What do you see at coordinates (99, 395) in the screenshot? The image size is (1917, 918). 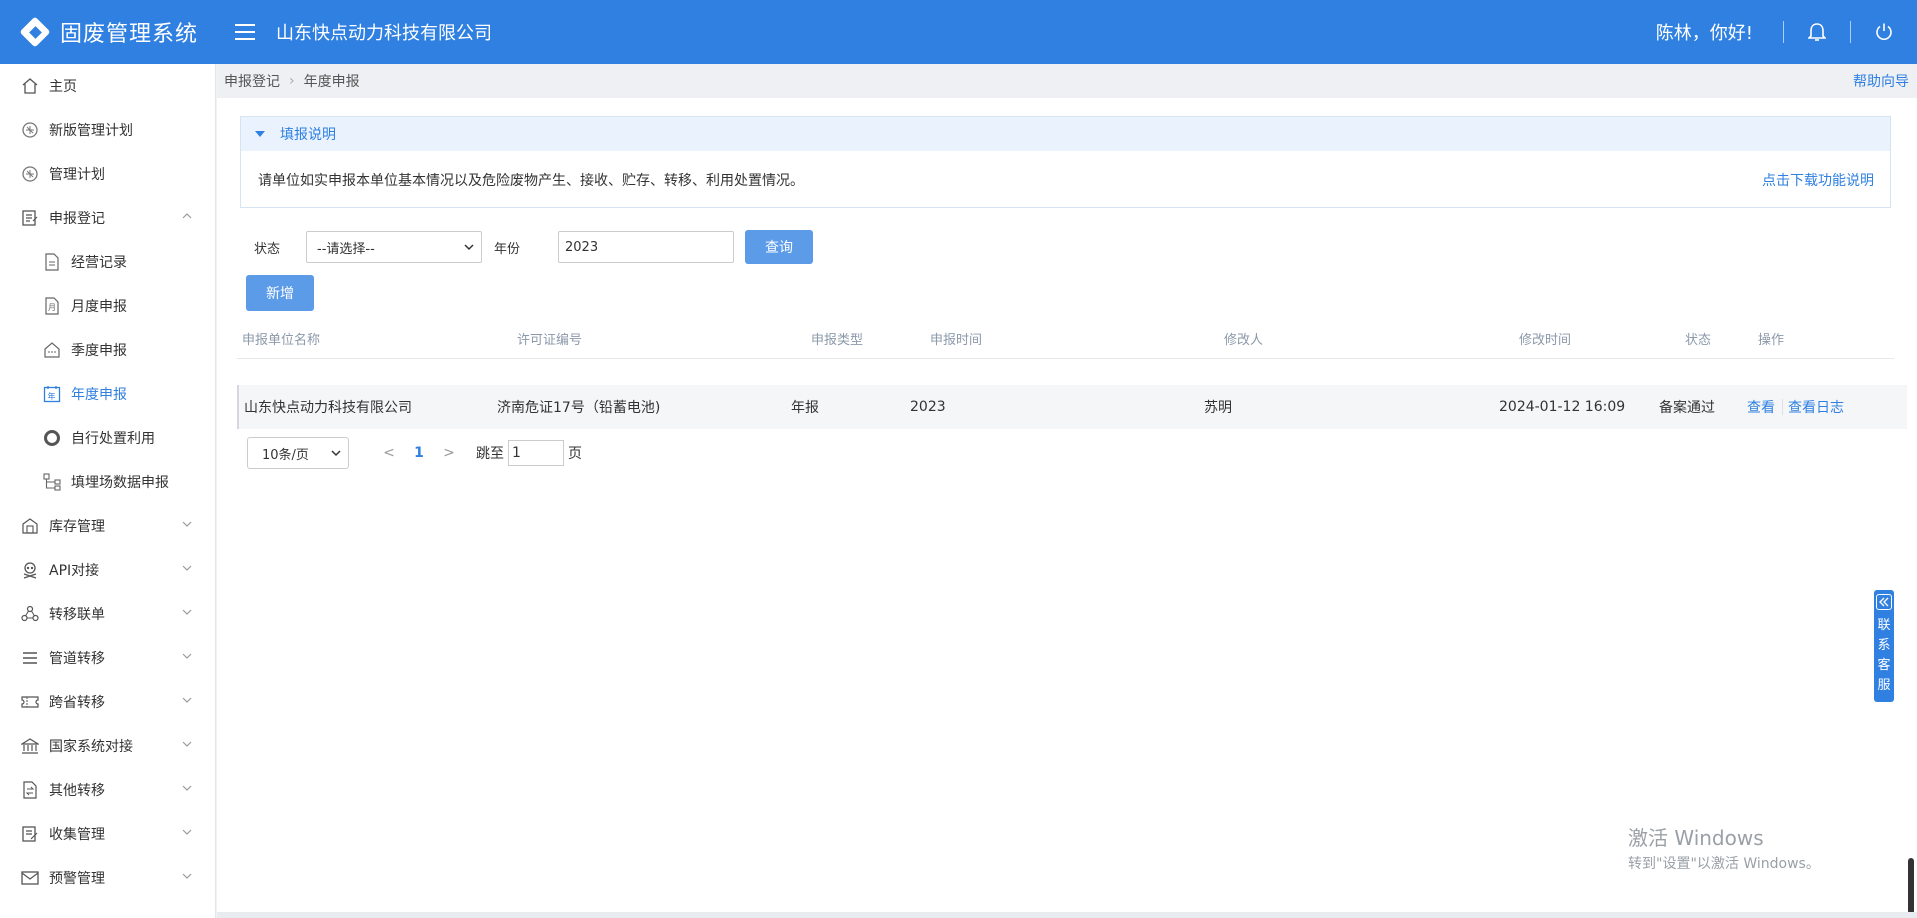 I see `sidebar-item-label: 年度申报` at bounding box center [99, 395].